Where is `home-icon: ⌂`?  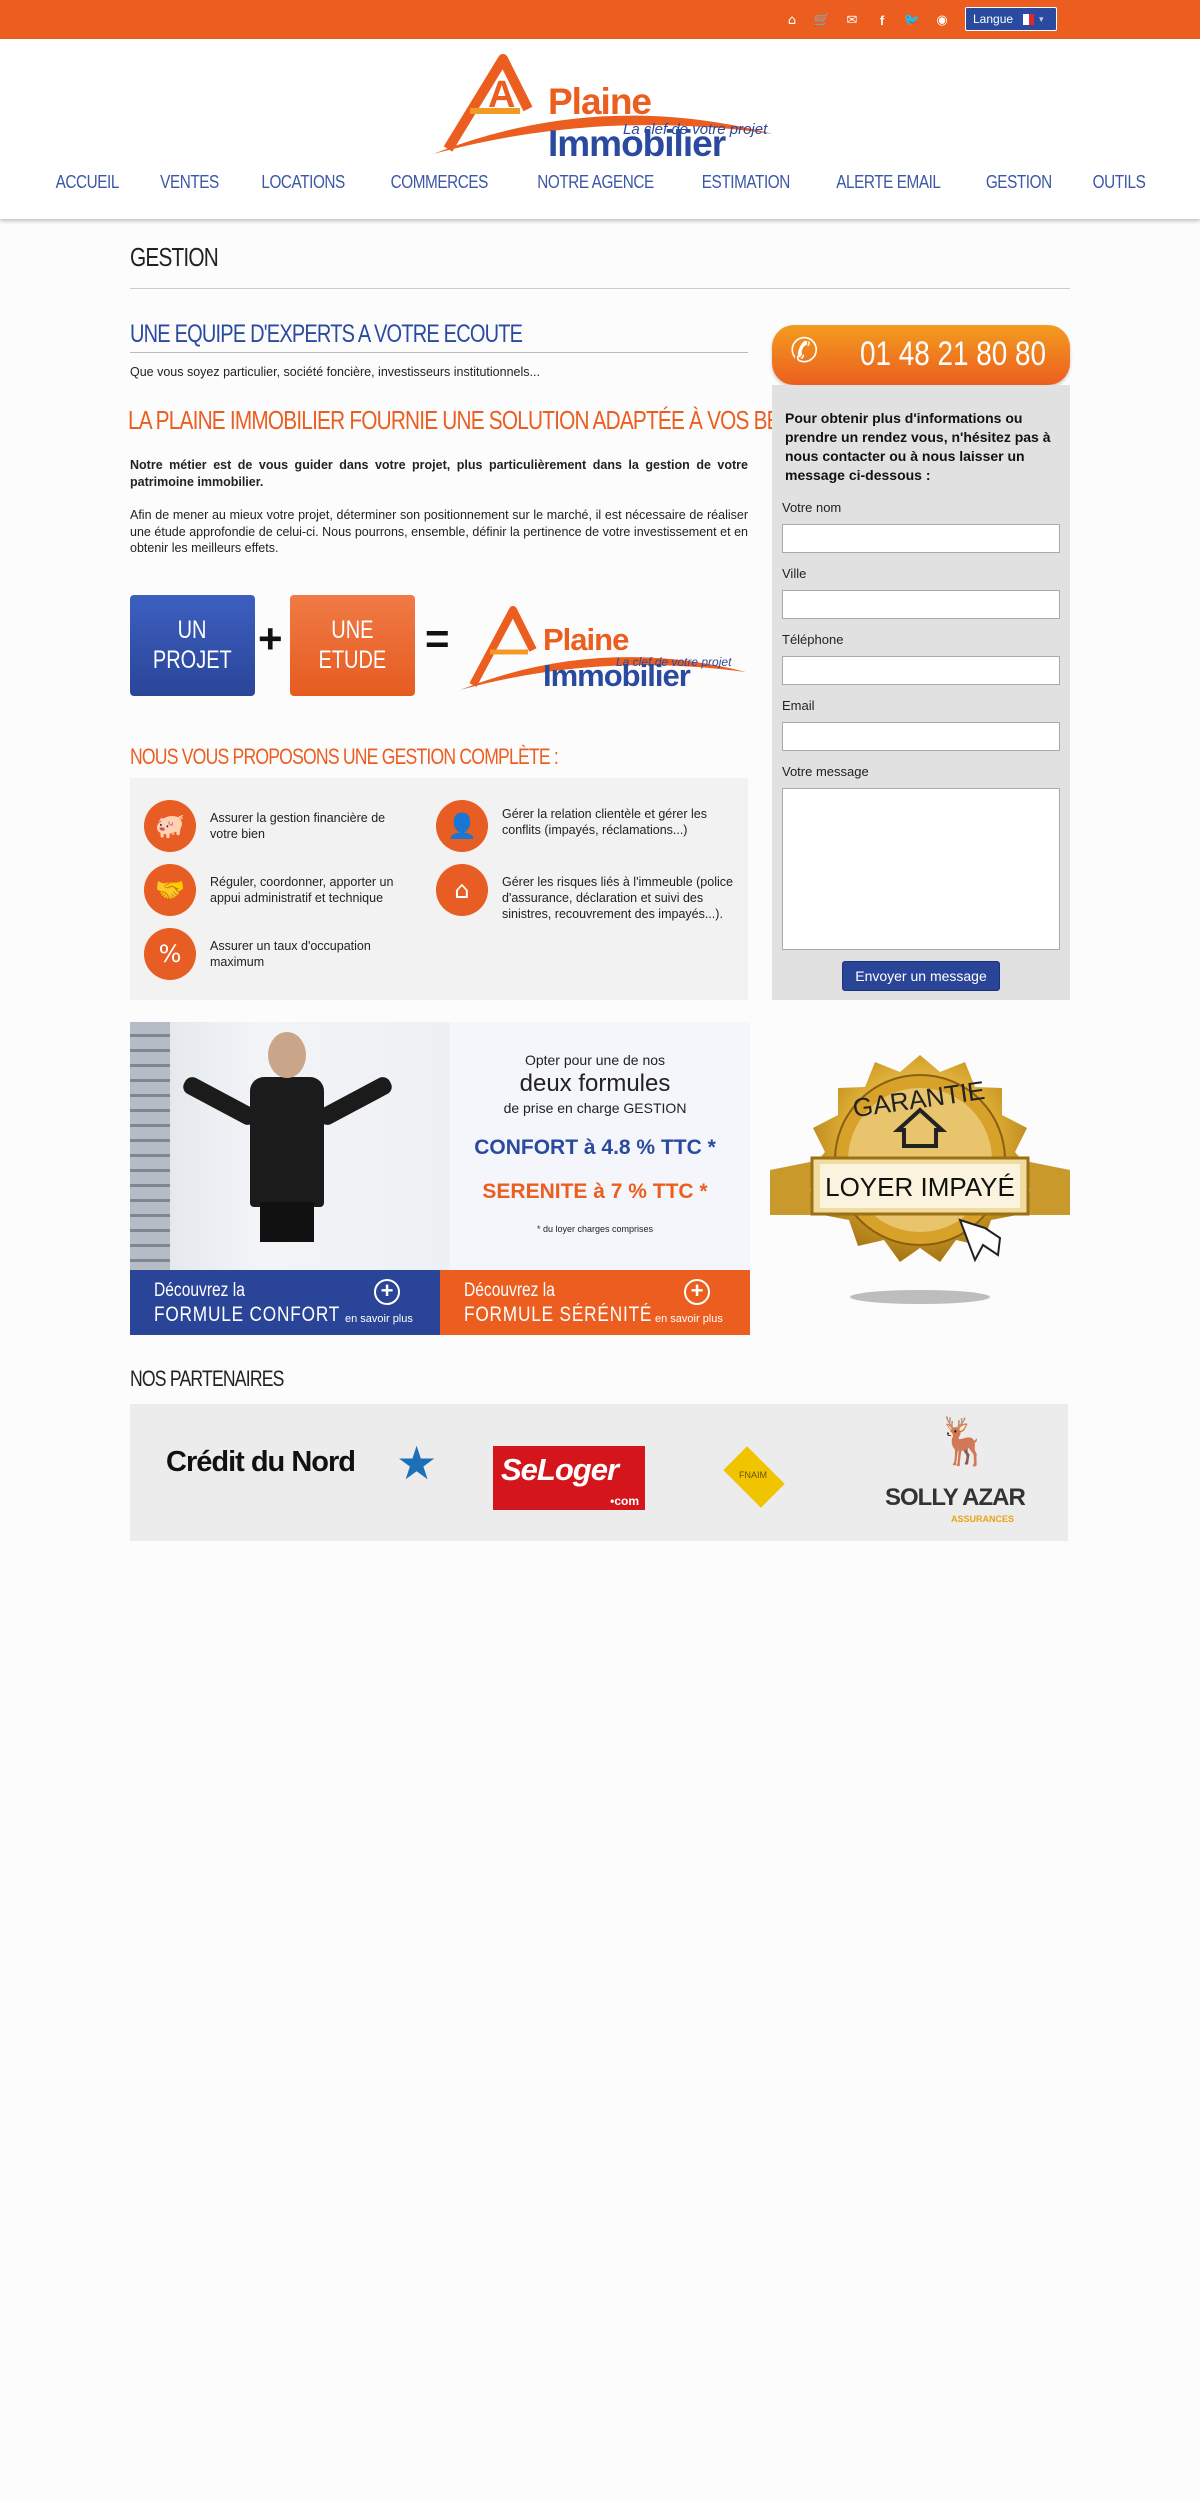 home-icon: ⌂ is located at coordinates (792, 20).